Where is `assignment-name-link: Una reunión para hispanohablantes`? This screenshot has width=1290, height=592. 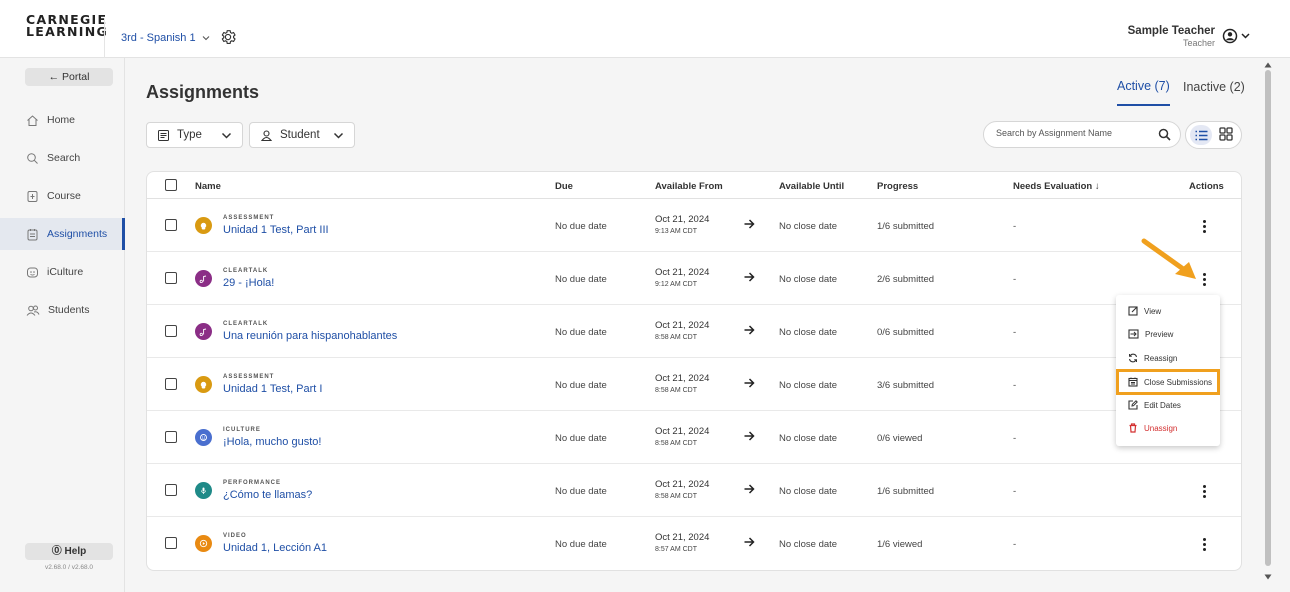
assignment-name-link: Una reunión para hispanohablantes is located at coordinates (310, 336).